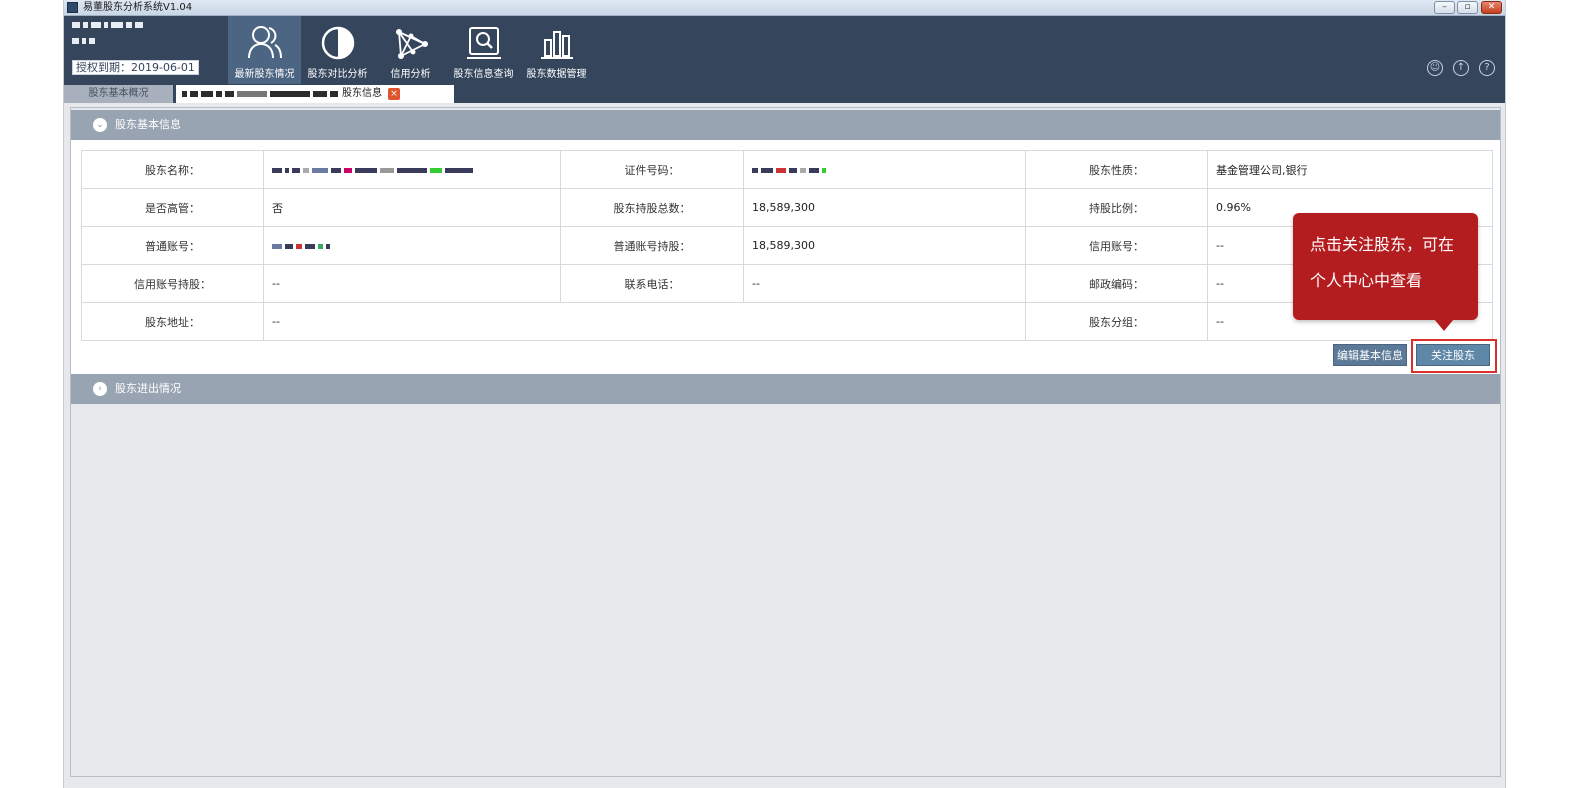  What do you see at coordinates (412, 169) in the screenshot?
I see `value-name-redacted` at bounding box center [412, 169].